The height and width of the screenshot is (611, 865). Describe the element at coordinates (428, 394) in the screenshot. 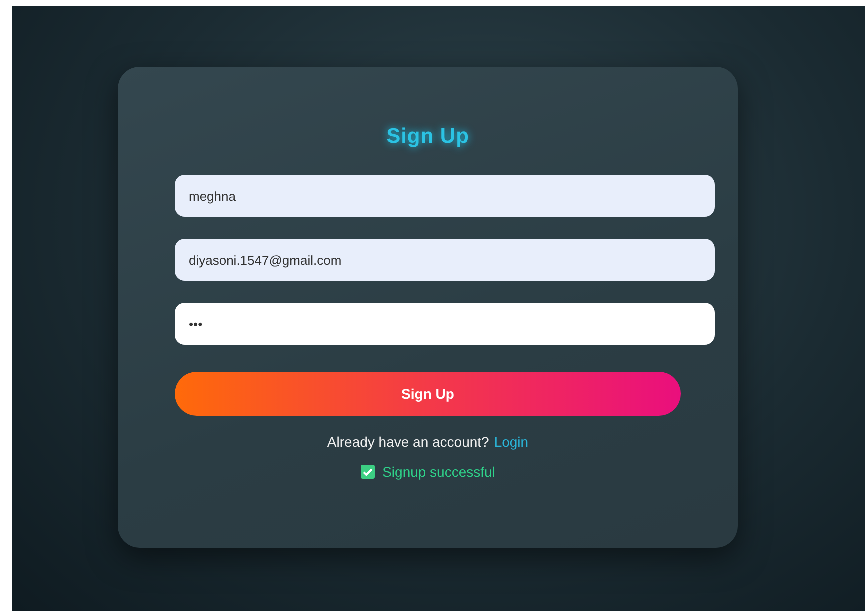

I see `sign-up-button: Sign Up` at that location.